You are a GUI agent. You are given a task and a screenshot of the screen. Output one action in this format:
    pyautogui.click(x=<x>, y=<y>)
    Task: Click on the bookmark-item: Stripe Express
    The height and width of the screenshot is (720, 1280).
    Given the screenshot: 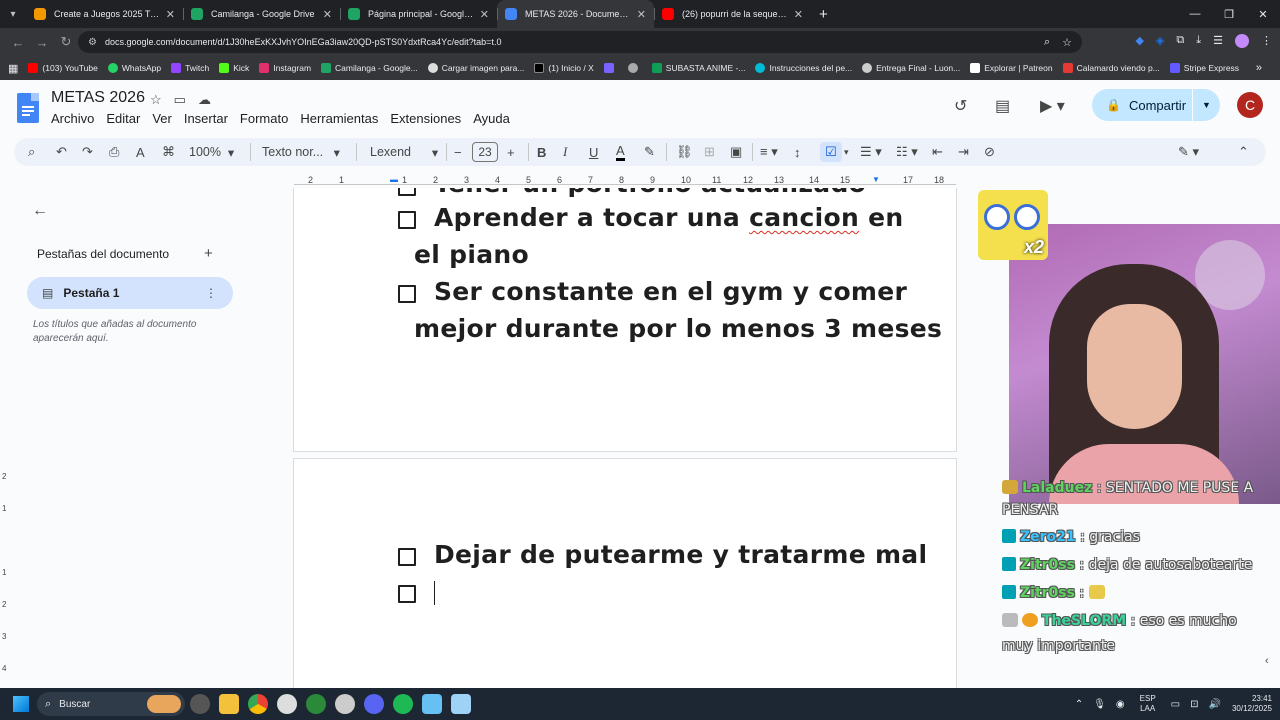 What is the action you would take?
    pyautogui.click(x=1204, y=68)
    